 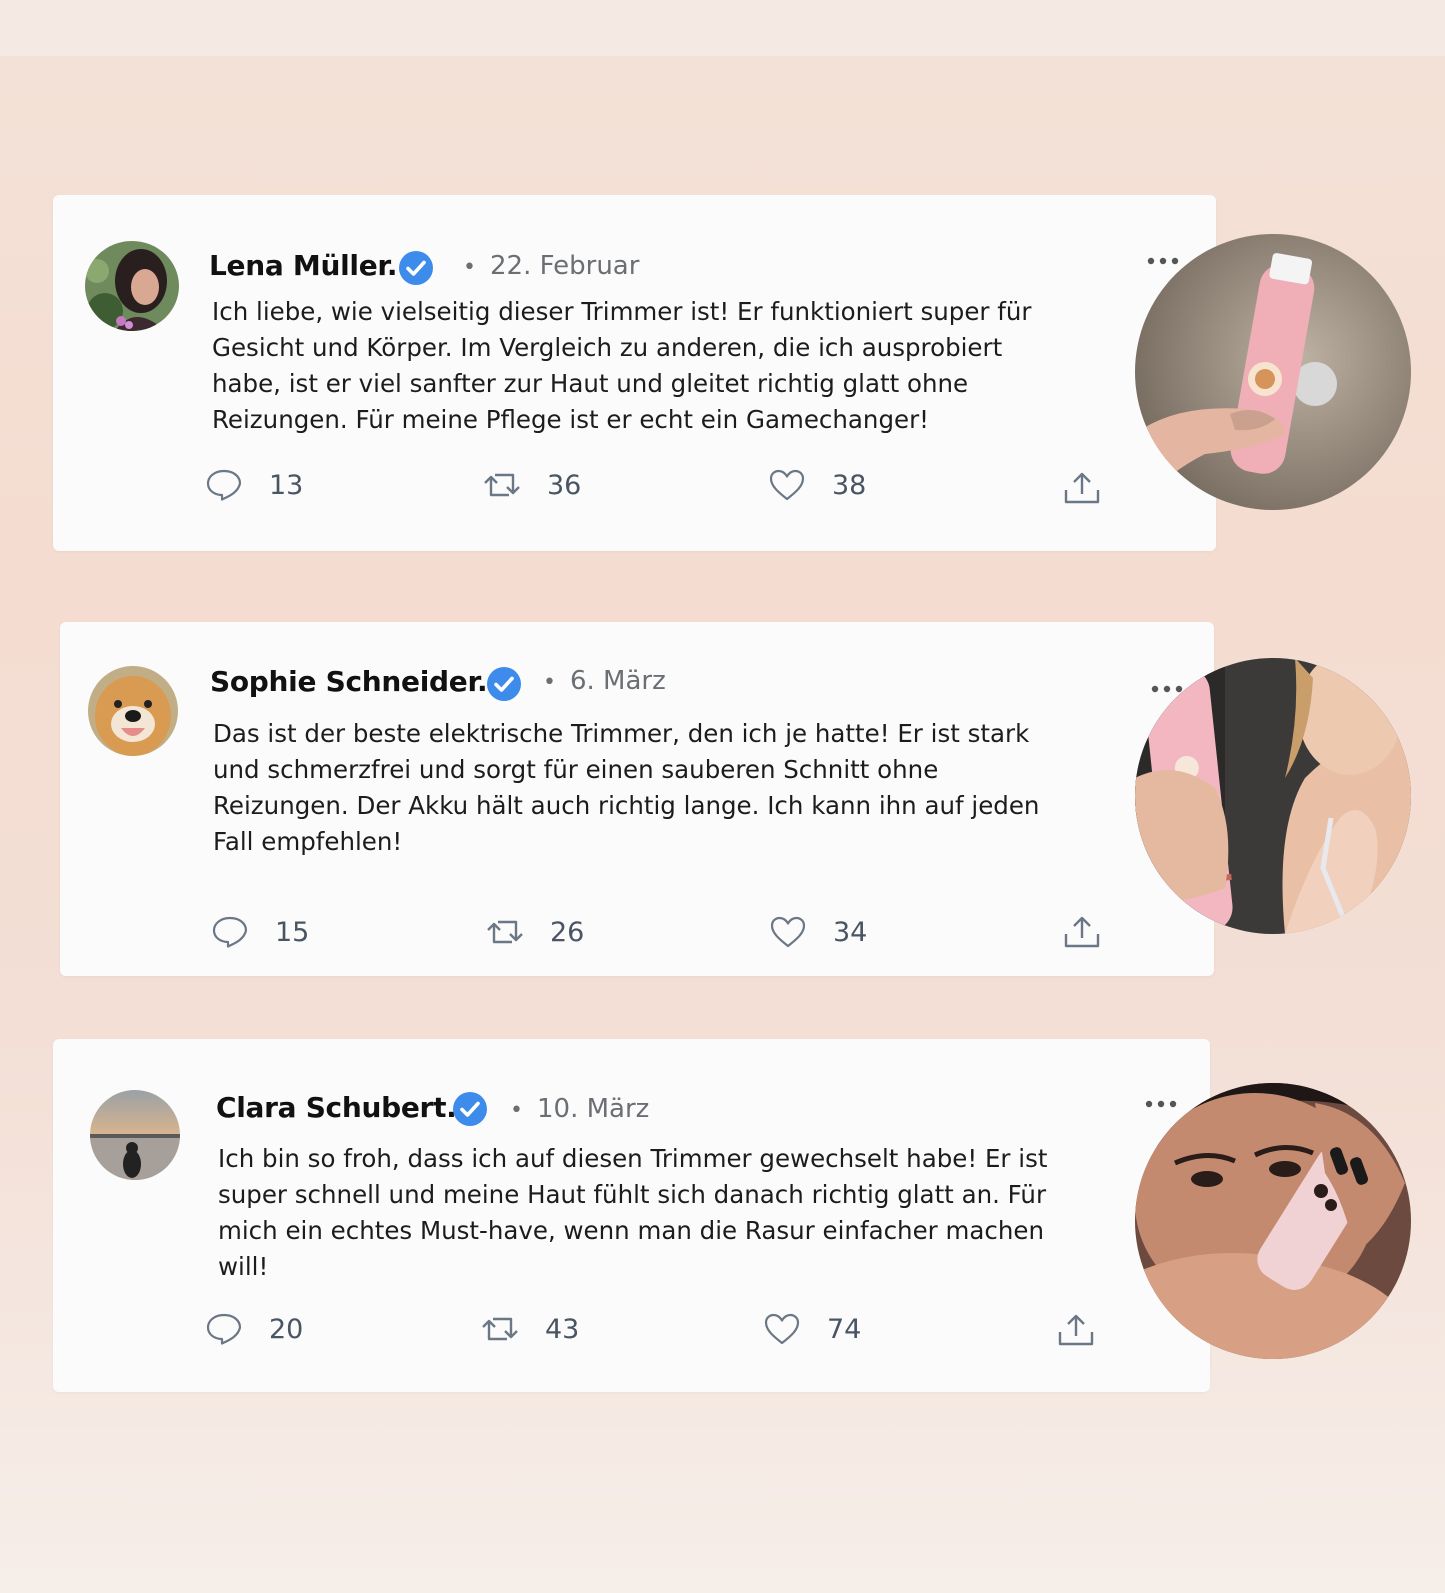 I want to click on post-date: 22. Februar, so click(x=551, y=266).